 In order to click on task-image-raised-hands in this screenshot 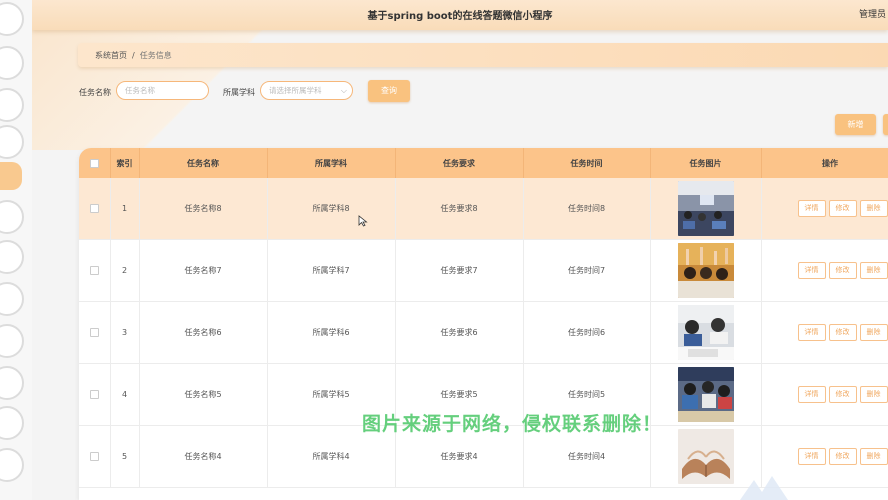, I will do `click(705, 270)`.